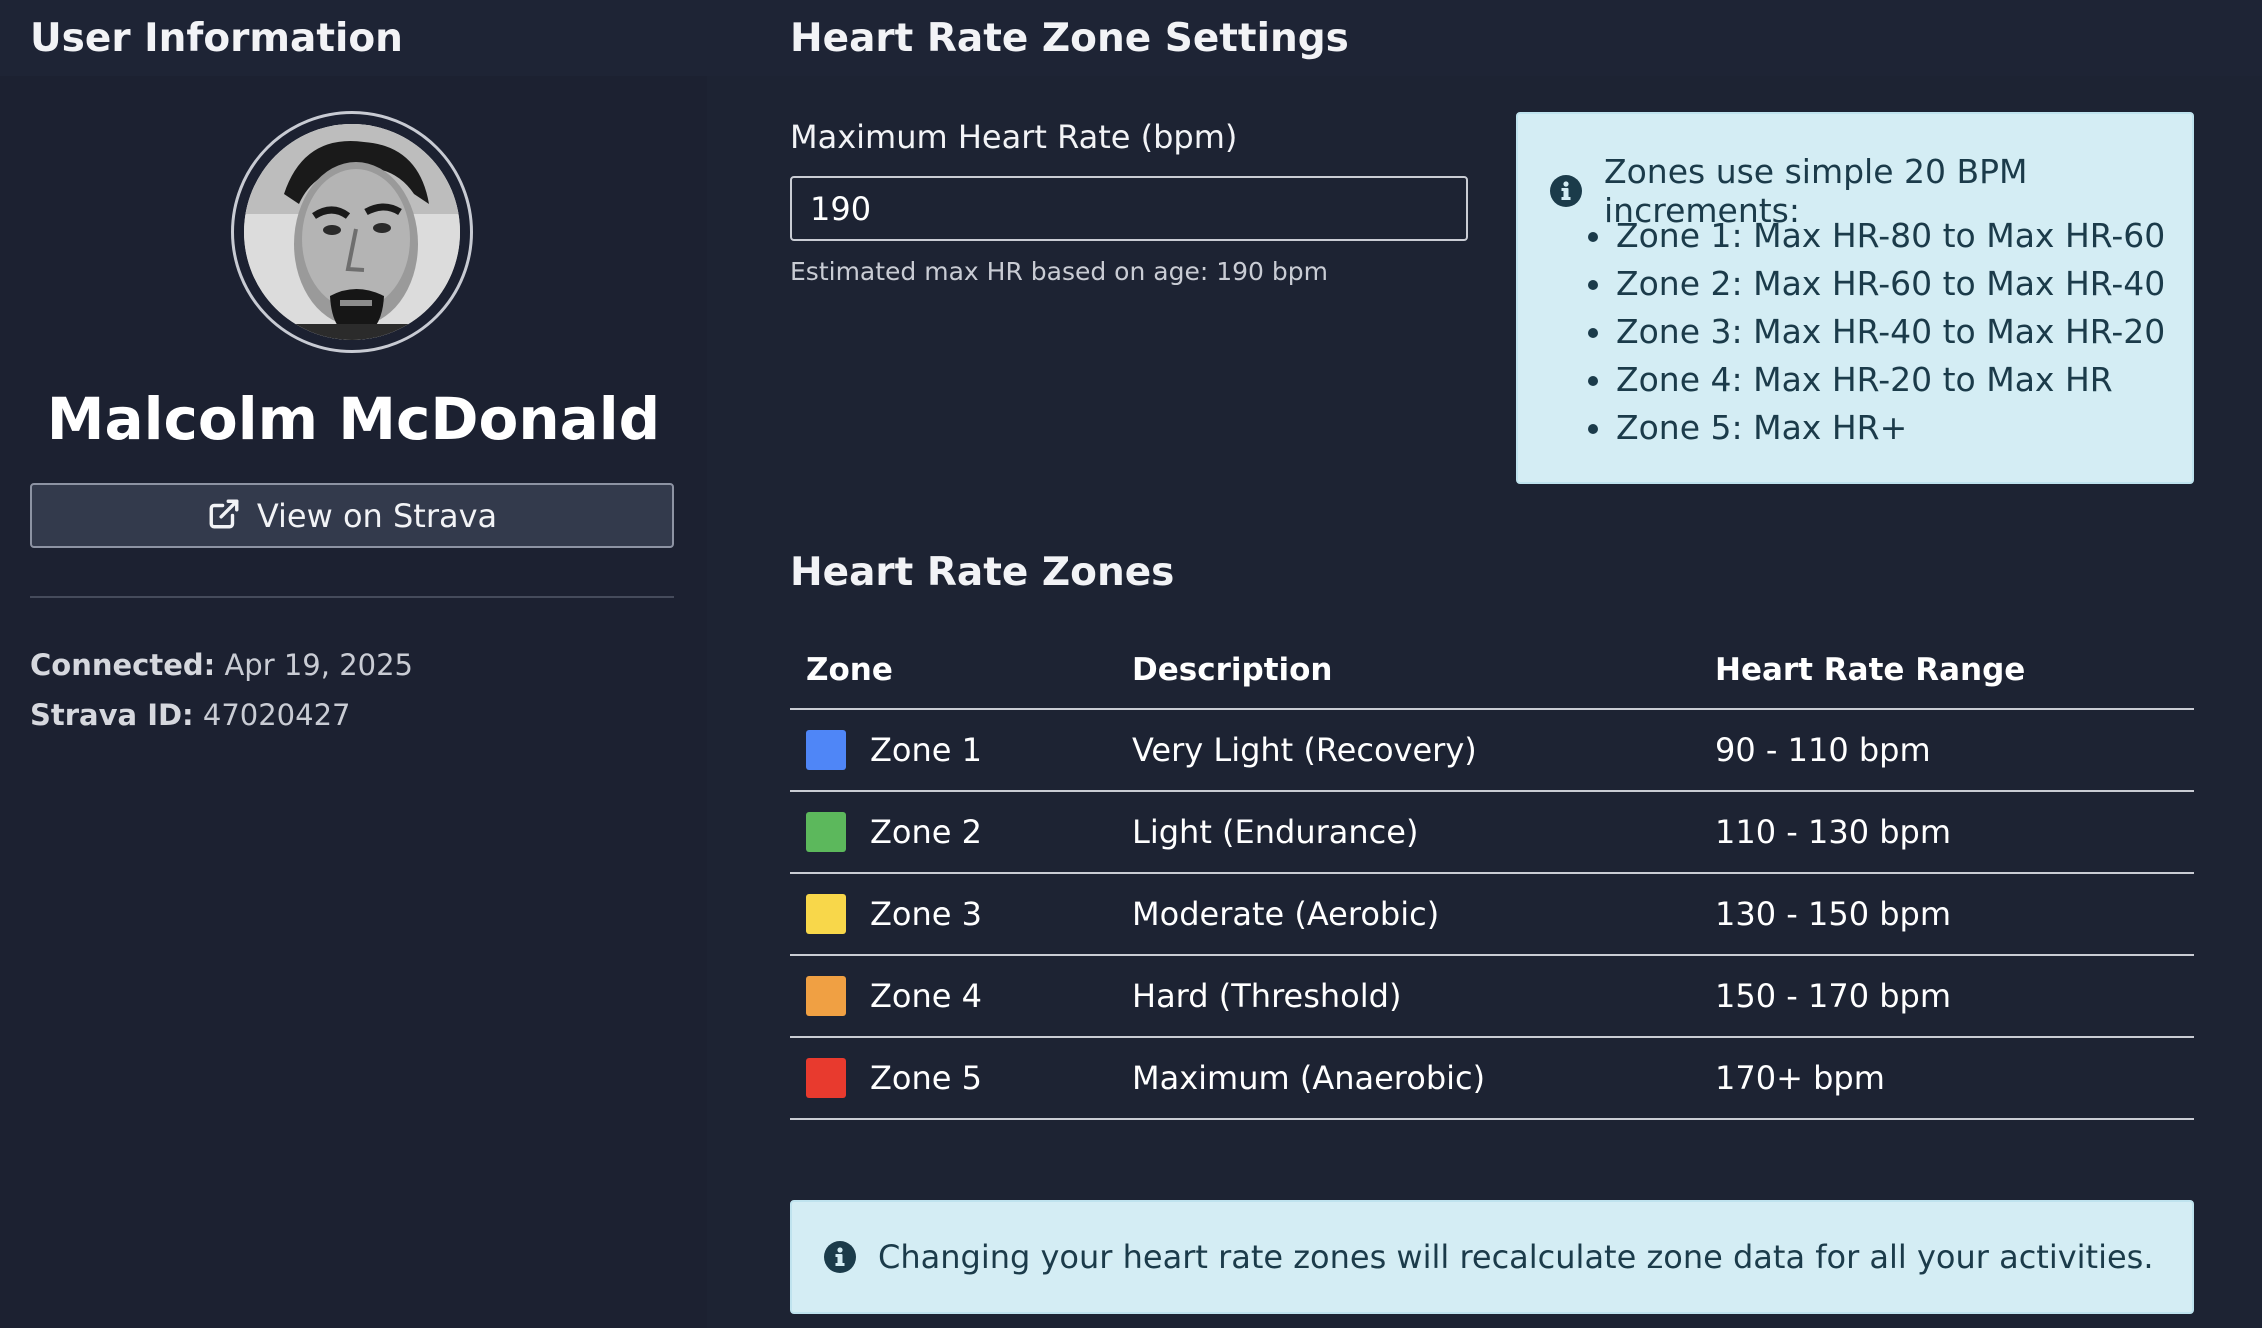 Image resolution: width=2262 pixels, height=1328 pixels. I want to click on zone-info-box: Zones use simple 20 BPM increments, so click(1855, 298).